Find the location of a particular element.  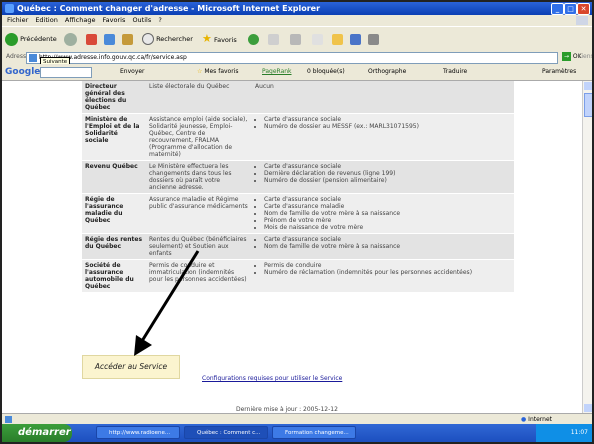

links-label: Liens is located at coordinates (585, 57).